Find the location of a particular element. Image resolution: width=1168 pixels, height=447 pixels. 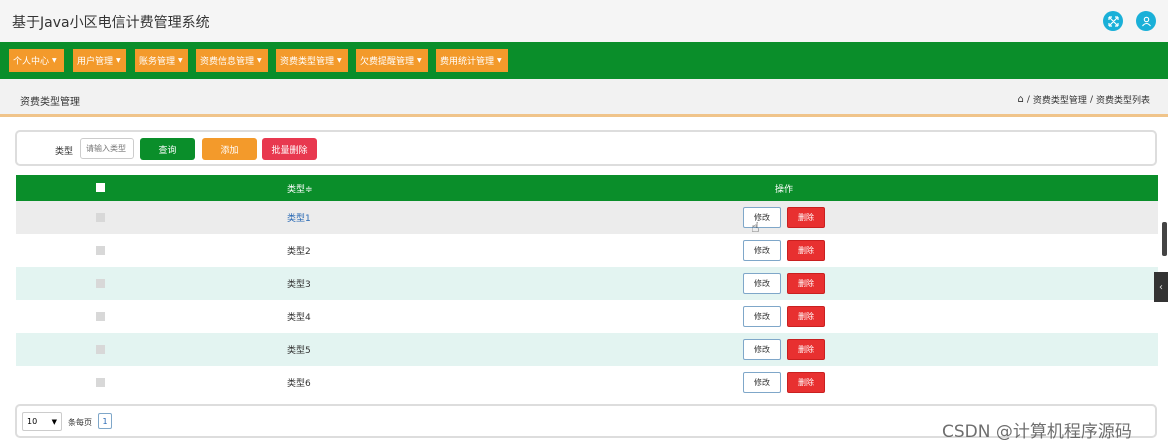

type-cell: 类型4 is located at coordinates (299, 318).